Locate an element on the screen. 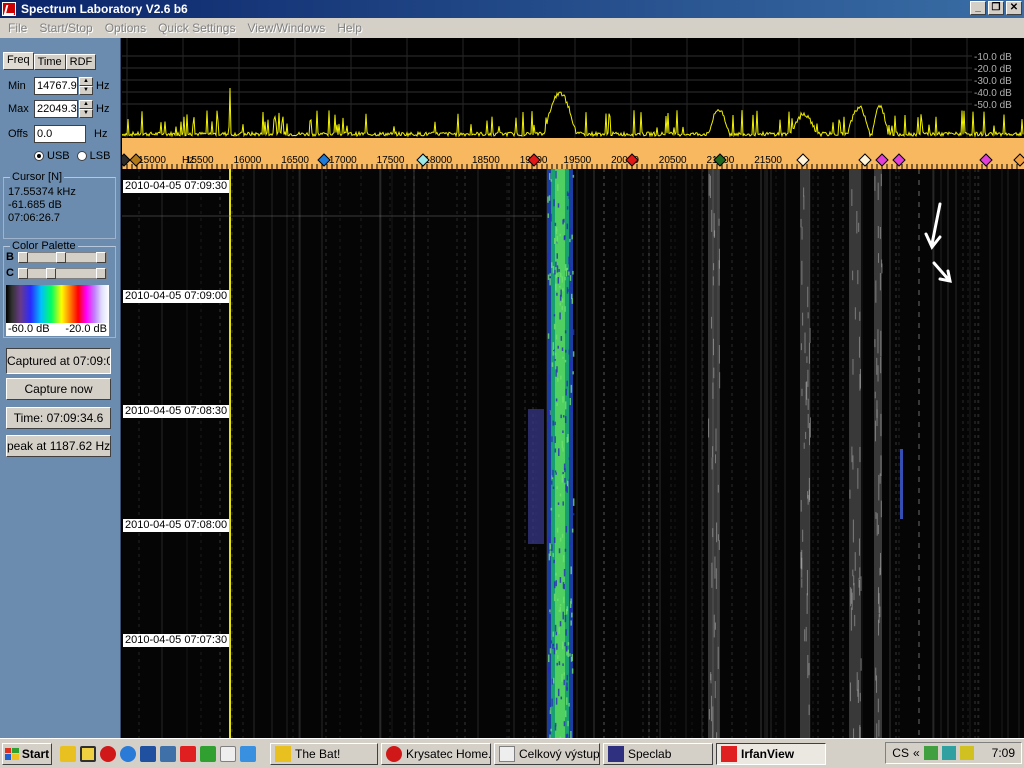  network-icon is located at coordinates (248, 753).